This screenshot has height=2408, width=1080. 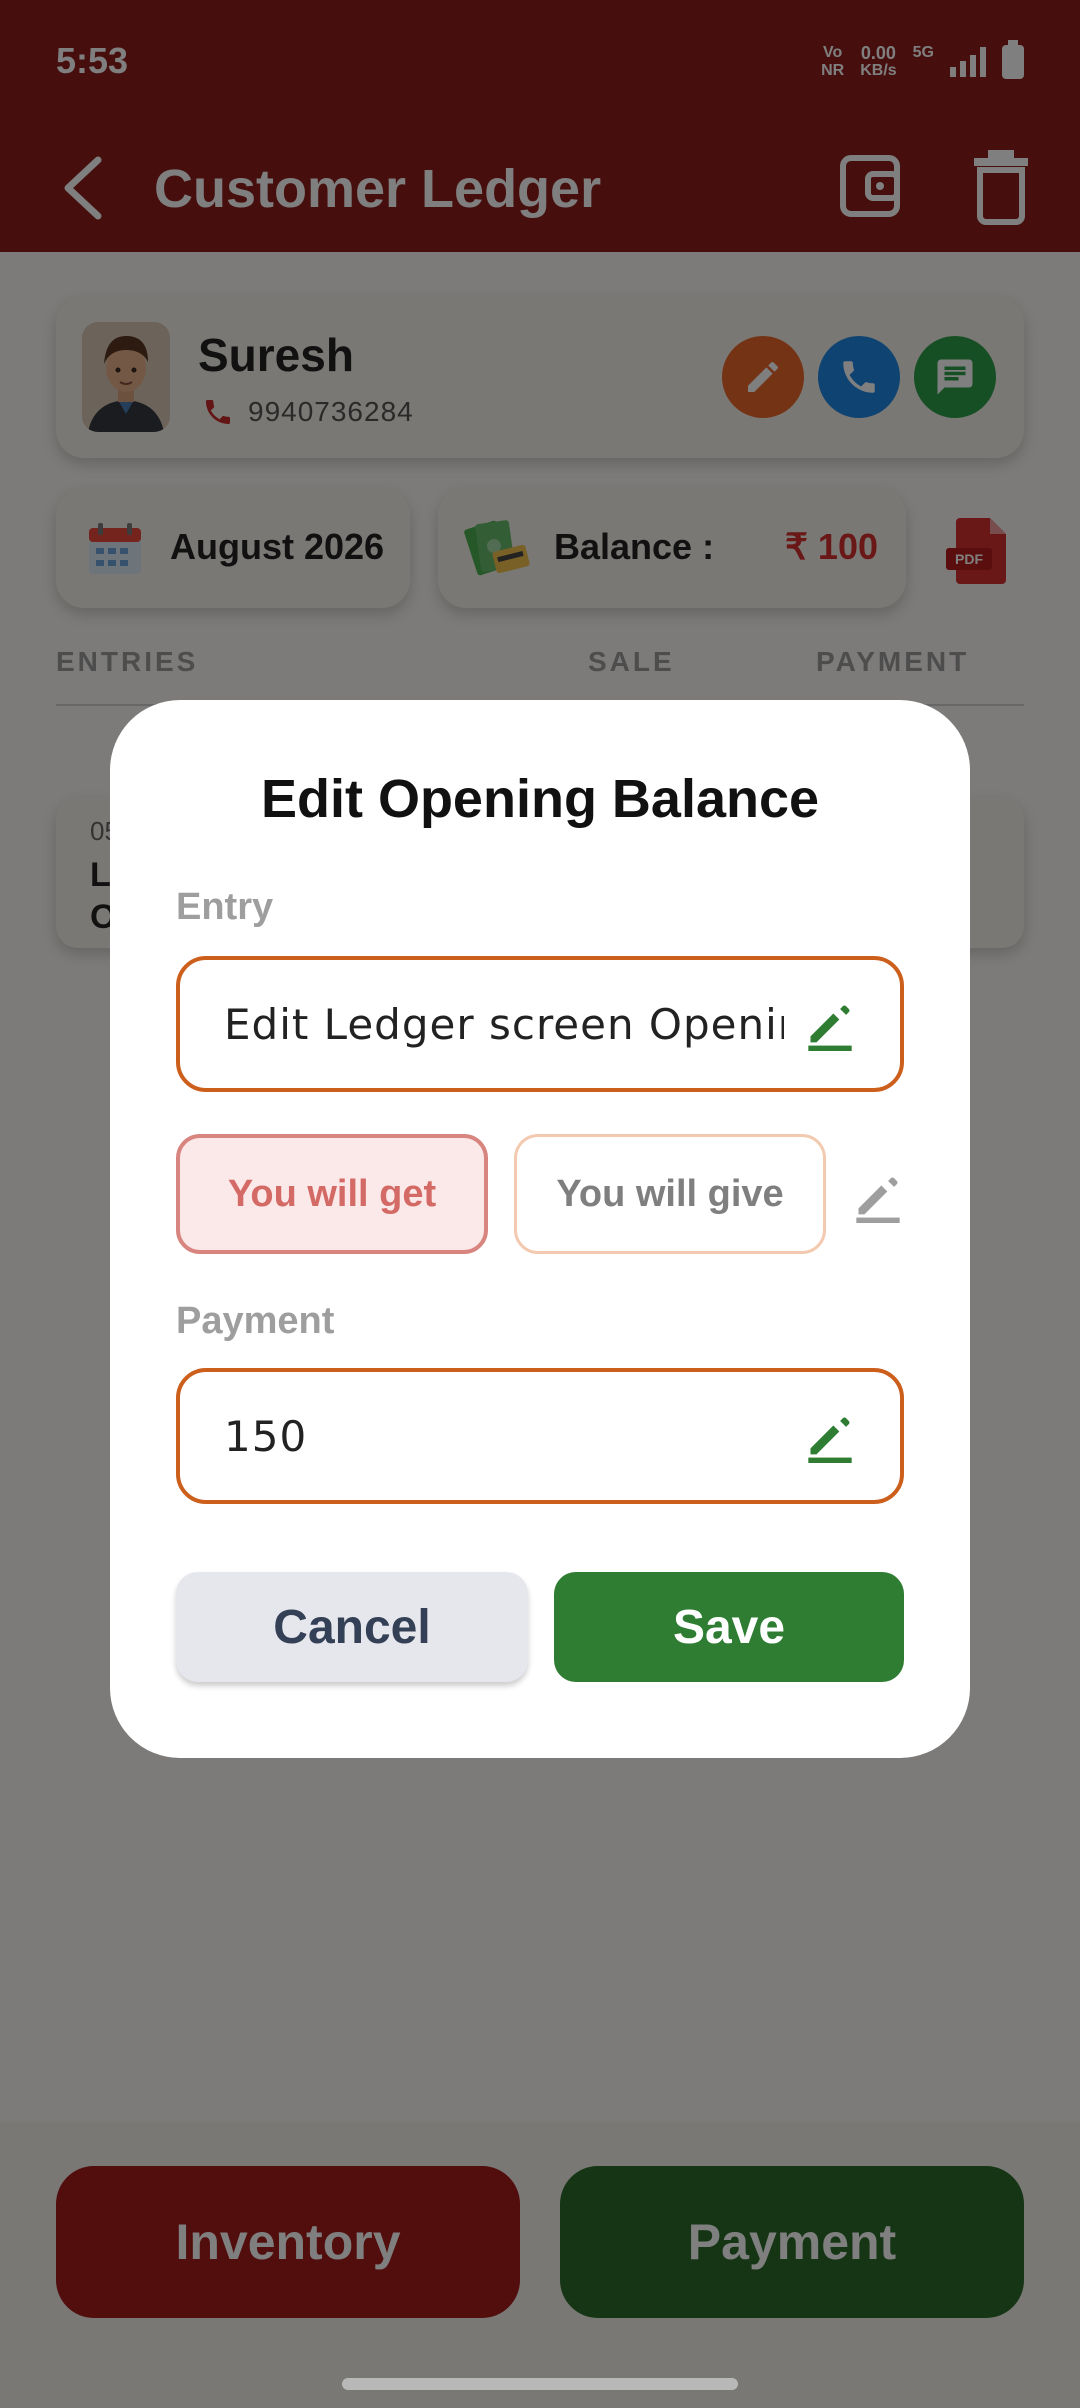 I want to click on cancel-button: Cancel, so click(x=352, y=1627).